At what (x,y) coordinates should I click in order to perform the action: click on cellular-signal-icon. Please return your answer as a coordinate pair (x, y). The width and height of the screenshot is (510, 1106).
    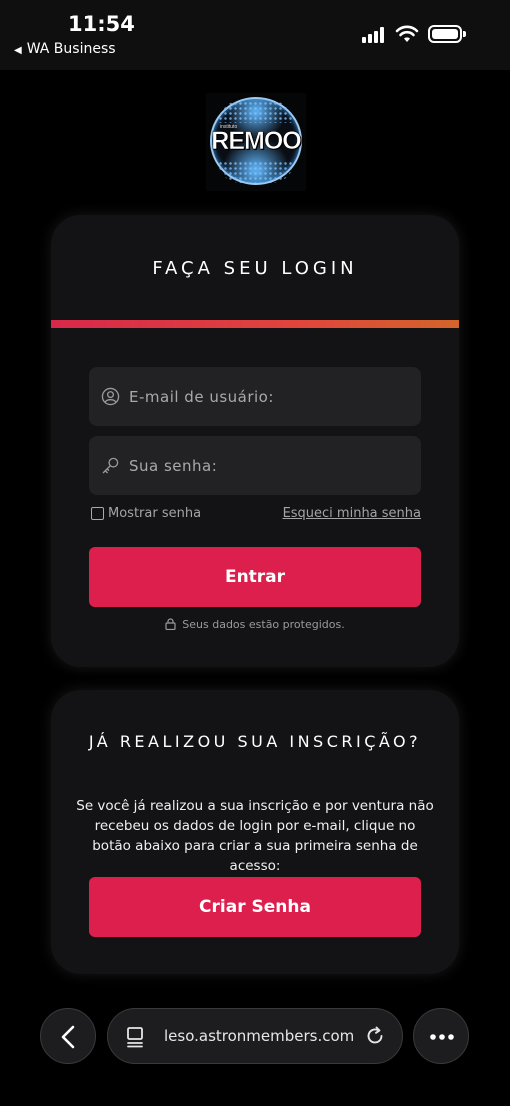
    Looking at the image, I should click on (374, 35).